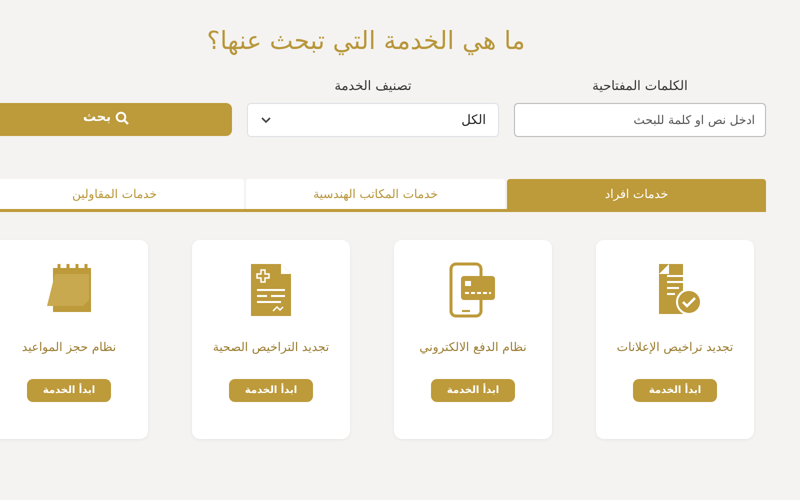  I want to click on service-tab: خدمات المكاتب الهندسية, so click(375, 194).